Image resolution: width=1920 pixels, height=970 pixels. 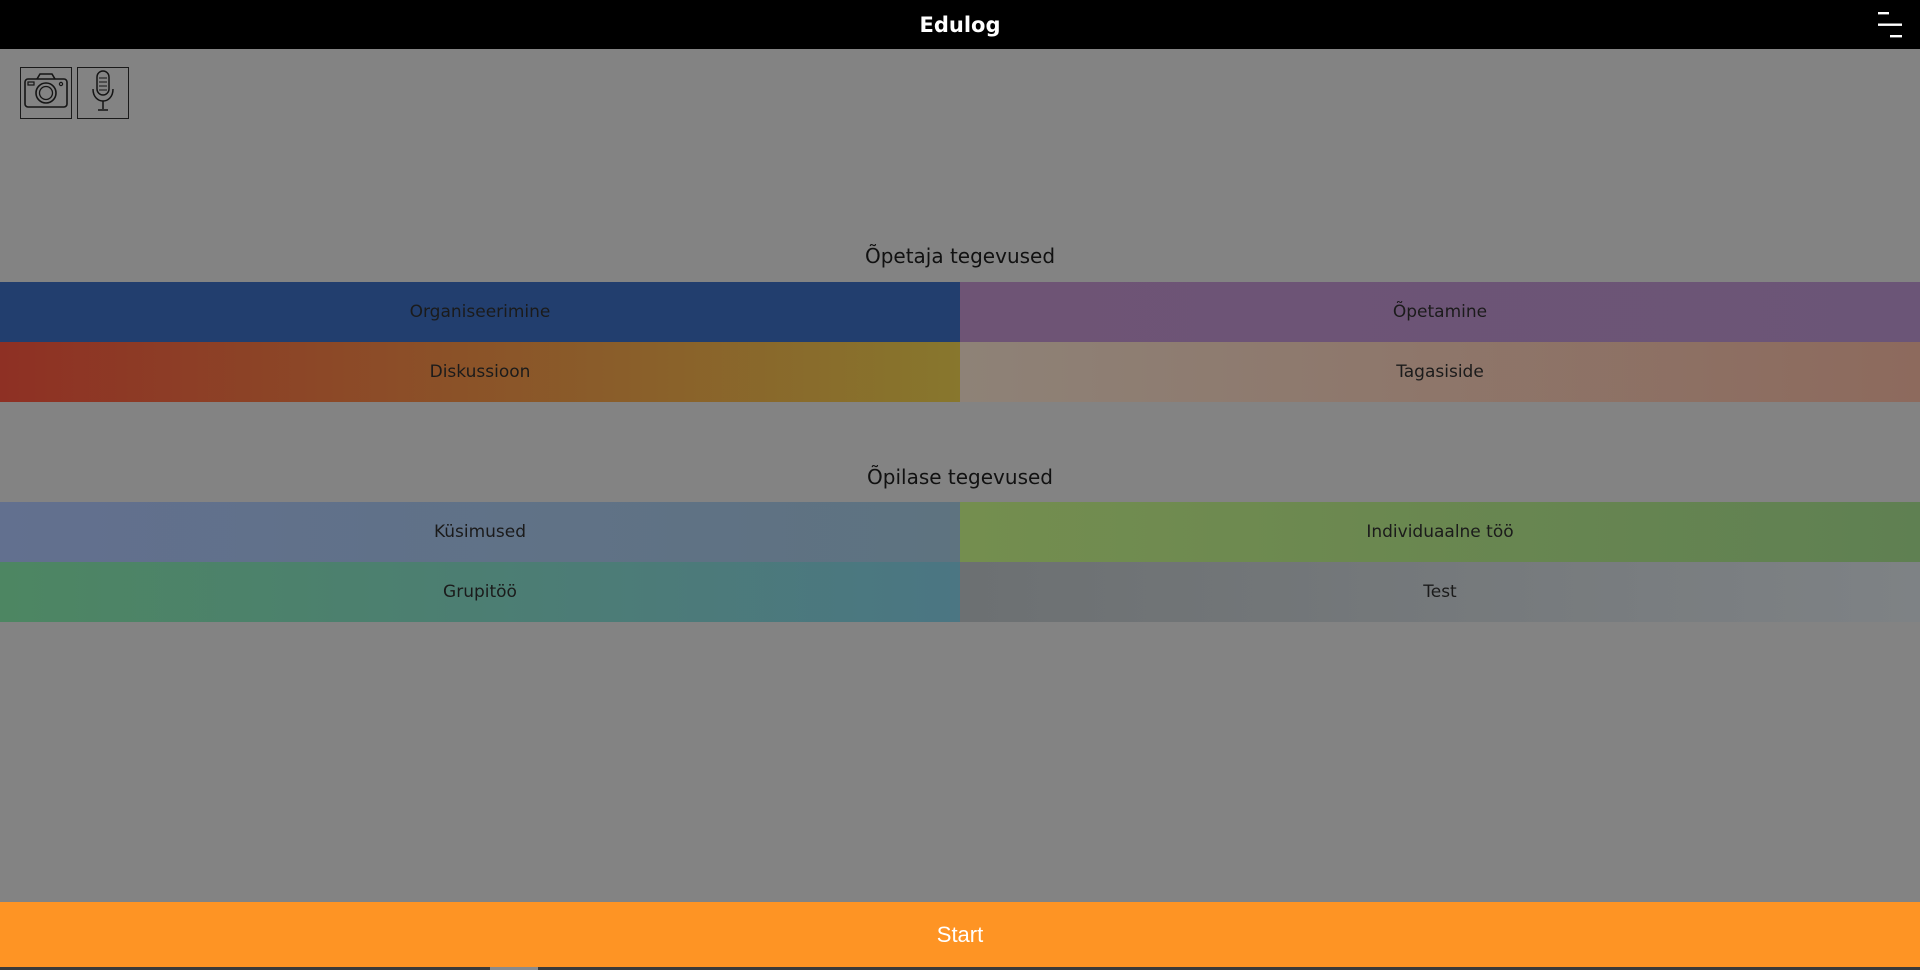 I want to click on microphone-button, so click(x=103, y=93).